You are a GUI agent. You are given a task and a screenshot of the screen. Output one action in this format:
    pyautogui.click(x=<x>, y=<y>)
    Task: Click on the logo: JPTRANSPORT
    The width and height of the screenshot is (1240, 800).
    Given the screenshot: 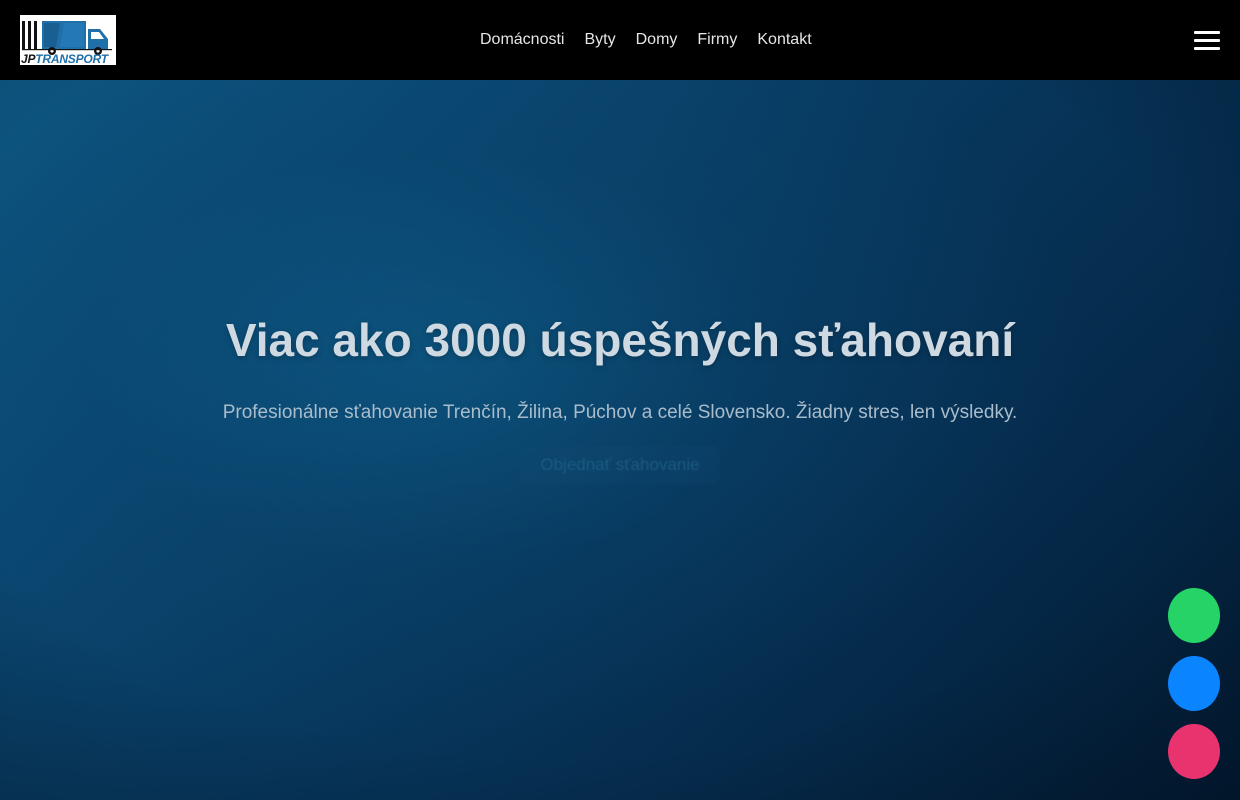 What is the action you would take?
    pyautogui.click(x=68, y=40)
    